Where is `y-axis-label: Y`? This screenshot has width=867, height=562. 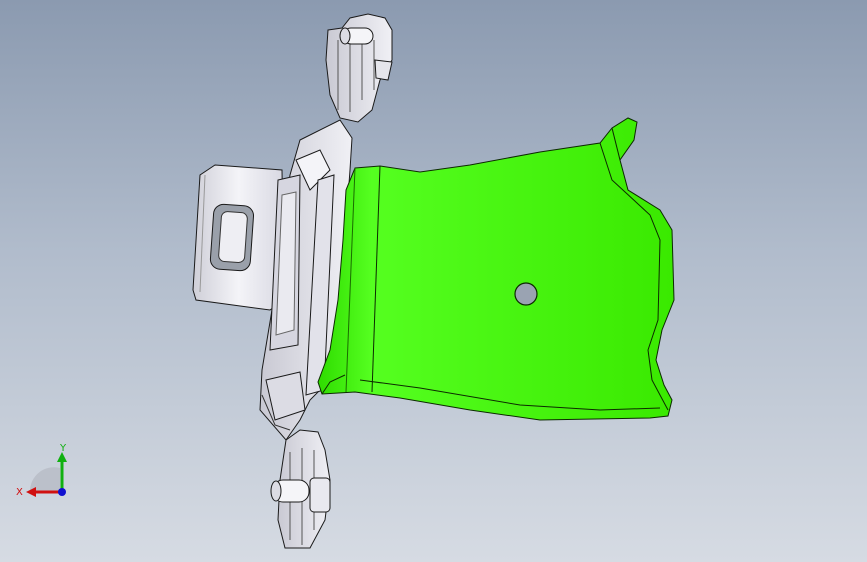
y-axis-label: Y is located at coordinates (63, 448).